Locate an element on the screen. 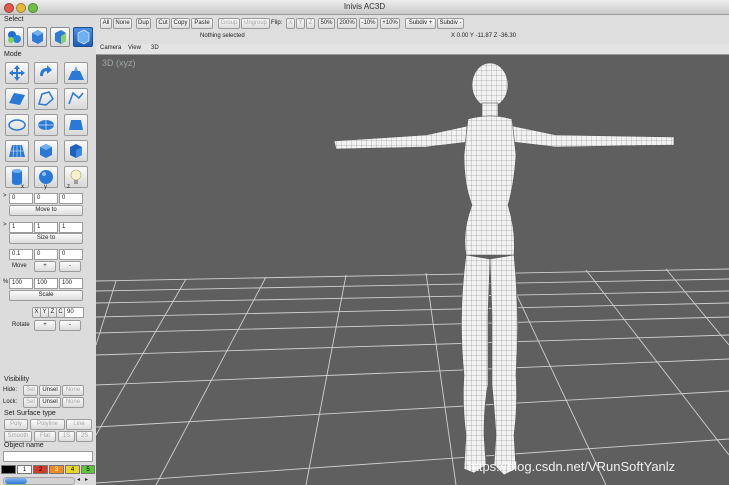 The width and height of the screenshot is (729, 485). plane-icon is located at coordinates (17, 99).